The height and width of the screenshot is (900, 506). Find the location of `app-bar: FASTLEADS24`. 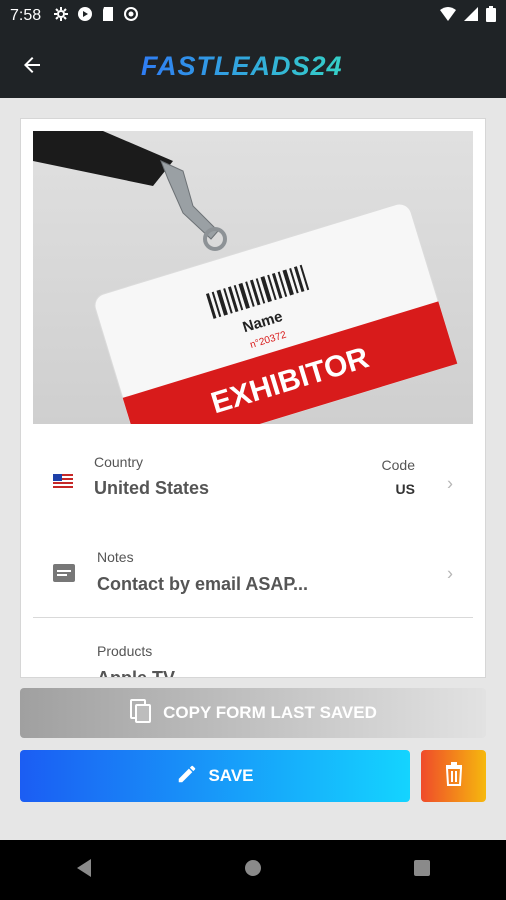

app-bar: FASTLEADS24 is located at coordinates (253, 65).